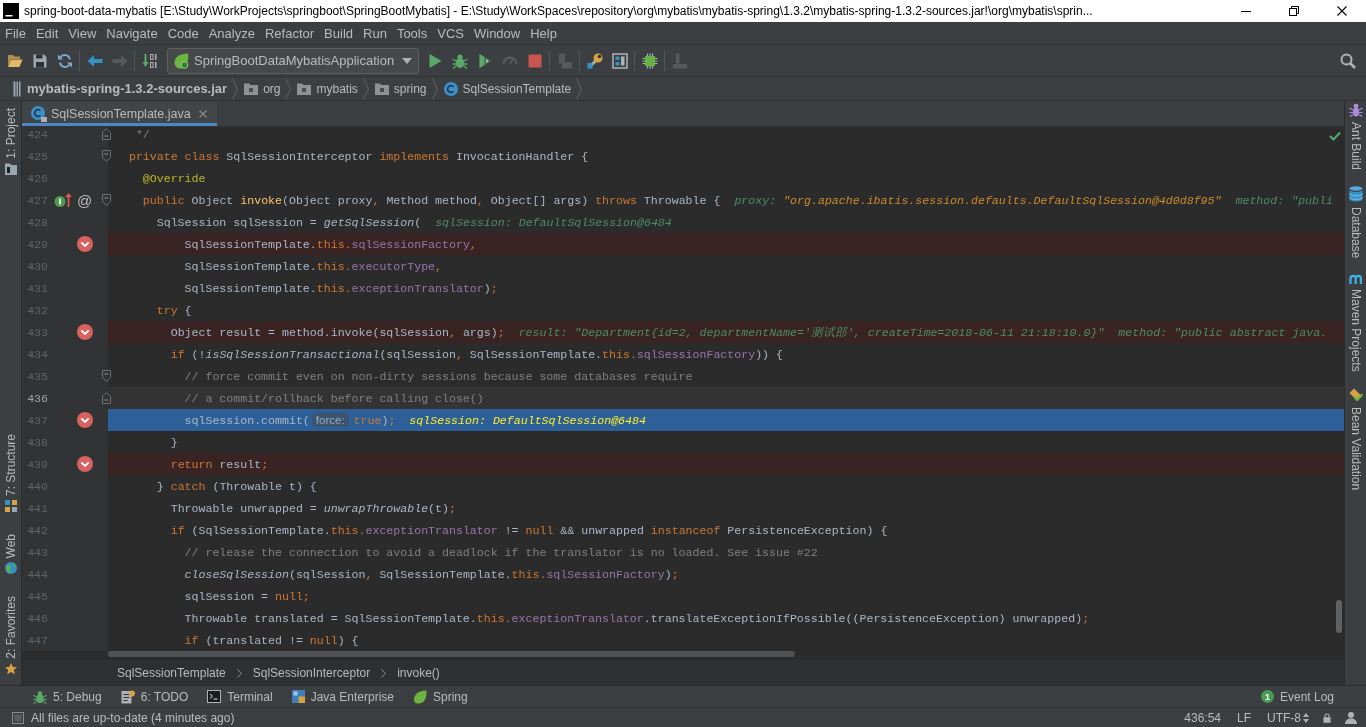 This screenshot has width=1366, height=727. I want to click on breadcrumb-item: mybatis-spring-1.3.2-sources.jar, so click(120, 88).